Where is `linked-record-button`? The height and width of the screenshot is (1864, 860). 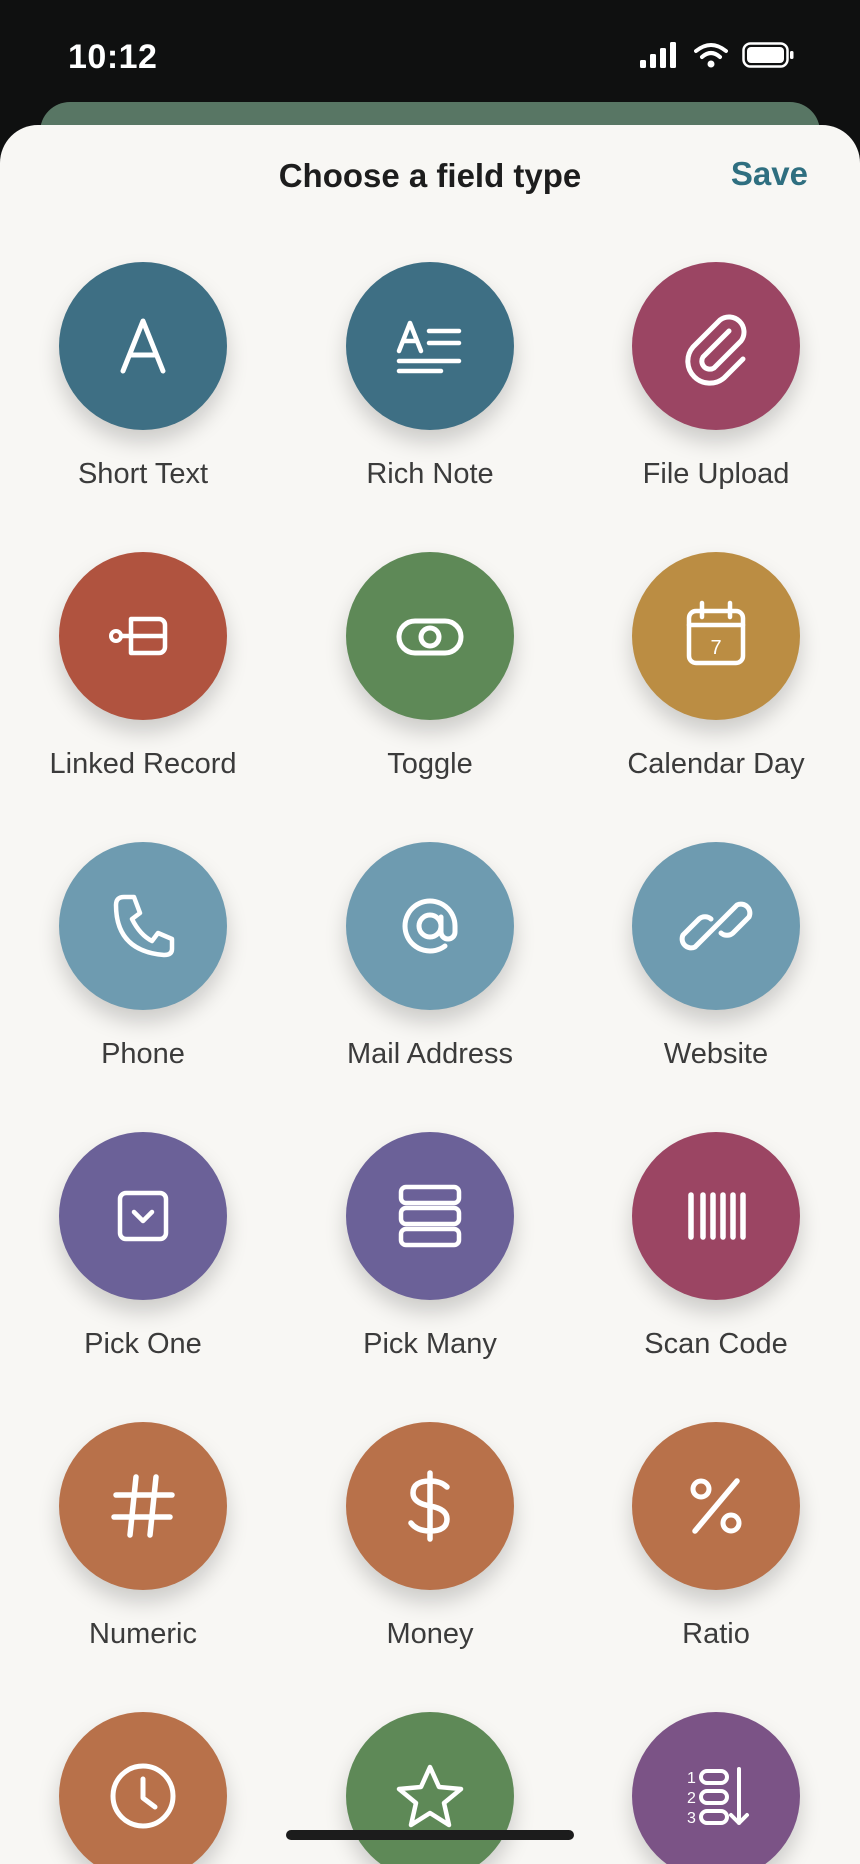 linked-record-button is located at coordinates (143, 636).